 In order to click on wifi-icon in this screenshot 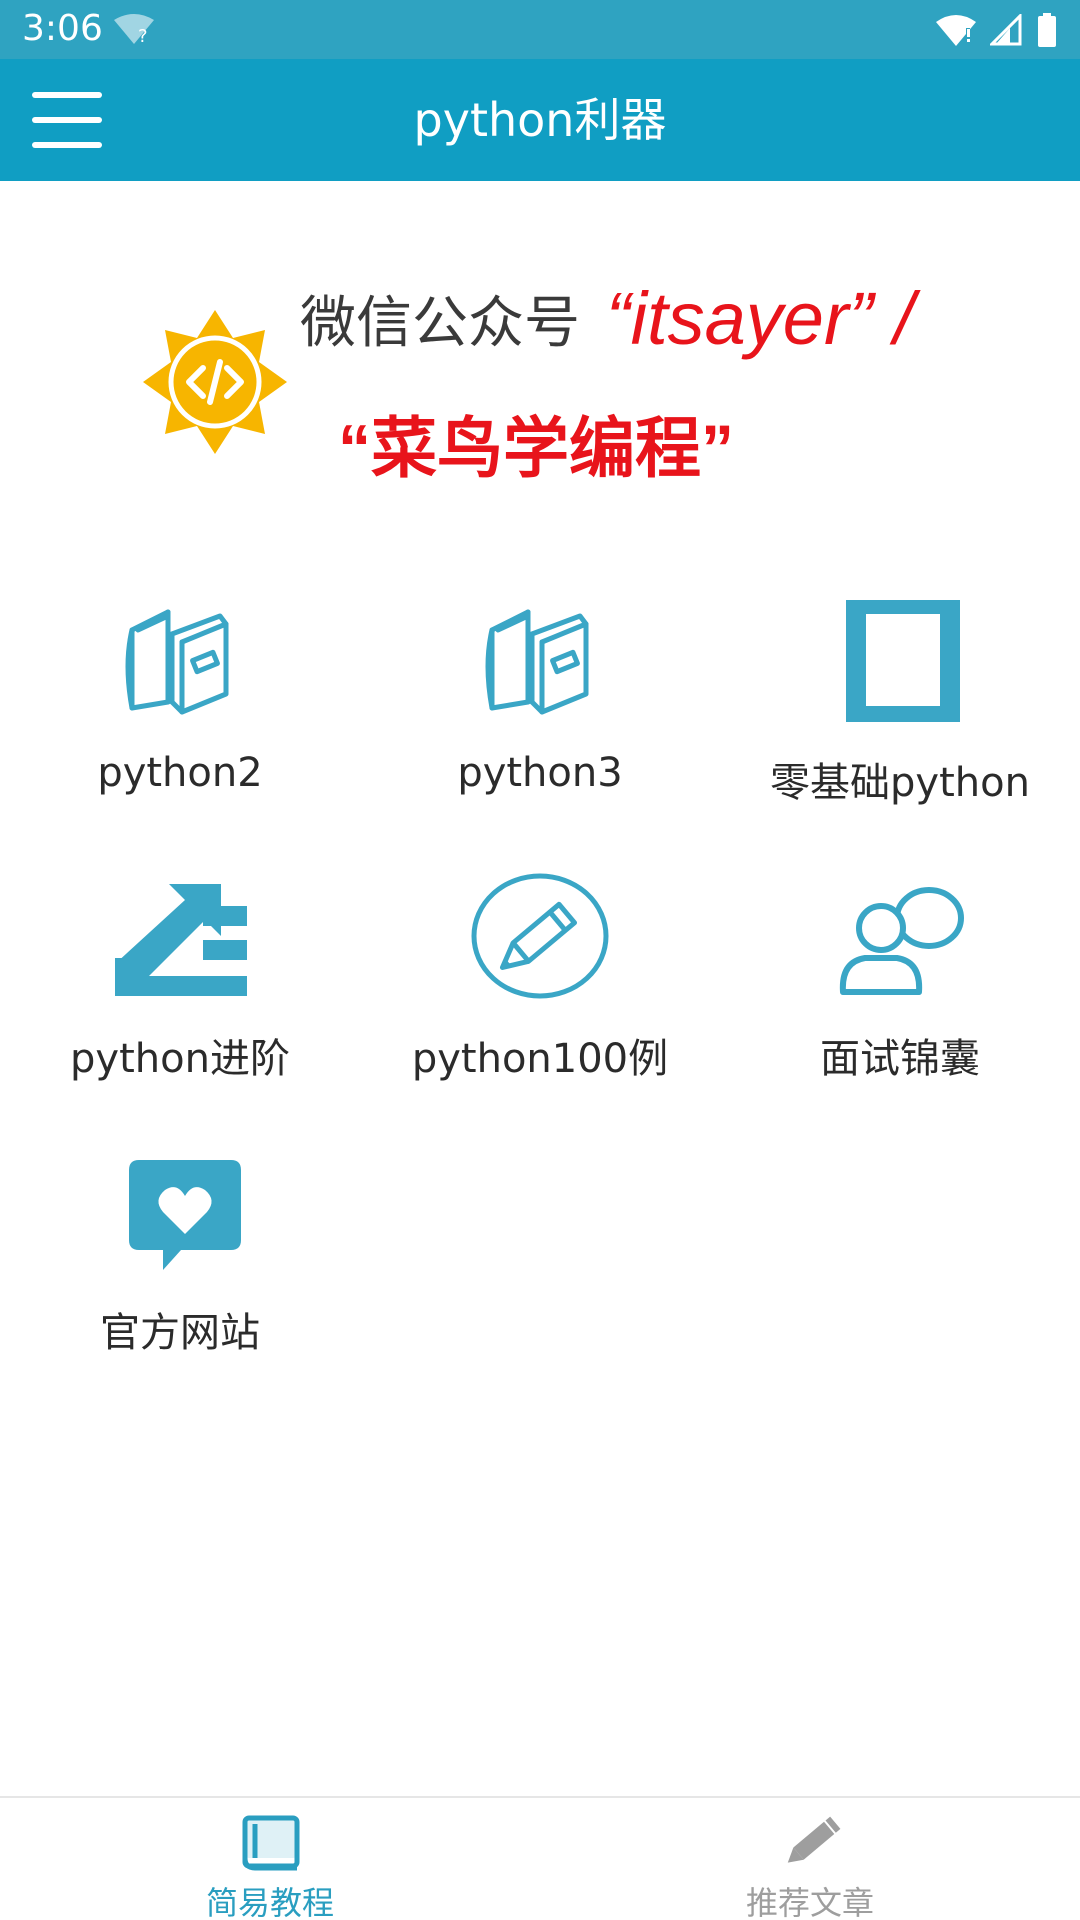, I will do `click(956, 30)`.